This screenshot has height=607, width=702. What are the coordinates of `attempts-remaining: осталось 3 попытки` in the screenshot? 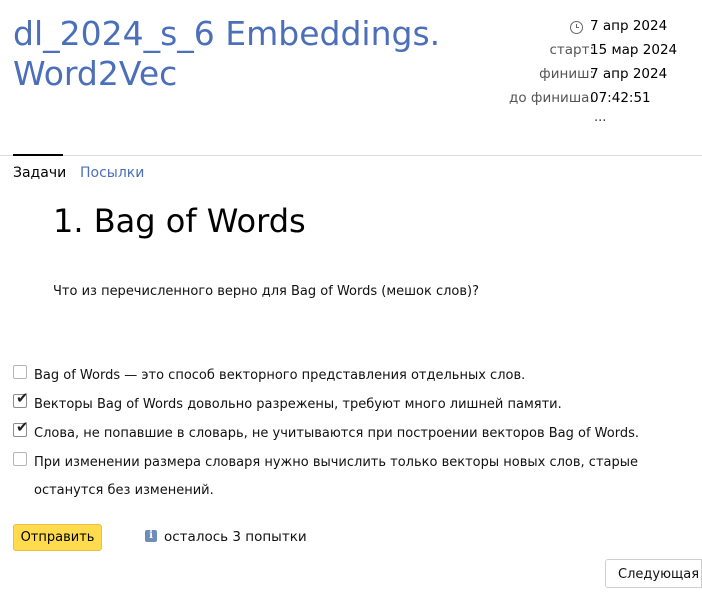 It's located at (235, 537).